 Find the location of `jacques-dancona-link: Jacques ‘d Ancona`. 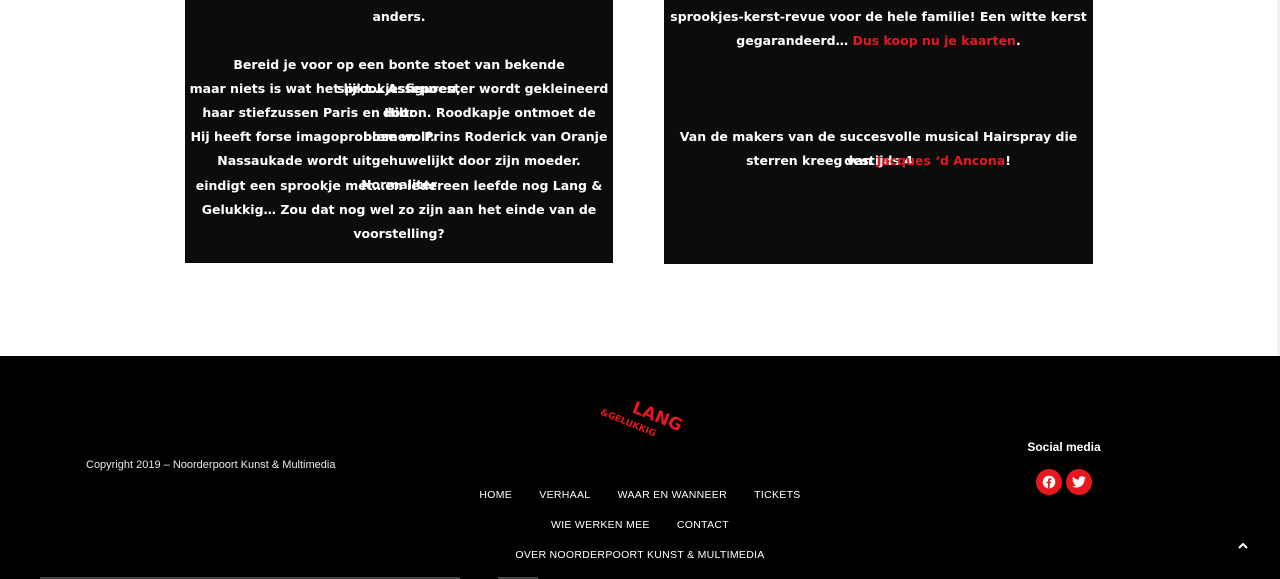

jacques-dancona-link: Jacques ‘d Ancona is located at coordinates (941, 160).